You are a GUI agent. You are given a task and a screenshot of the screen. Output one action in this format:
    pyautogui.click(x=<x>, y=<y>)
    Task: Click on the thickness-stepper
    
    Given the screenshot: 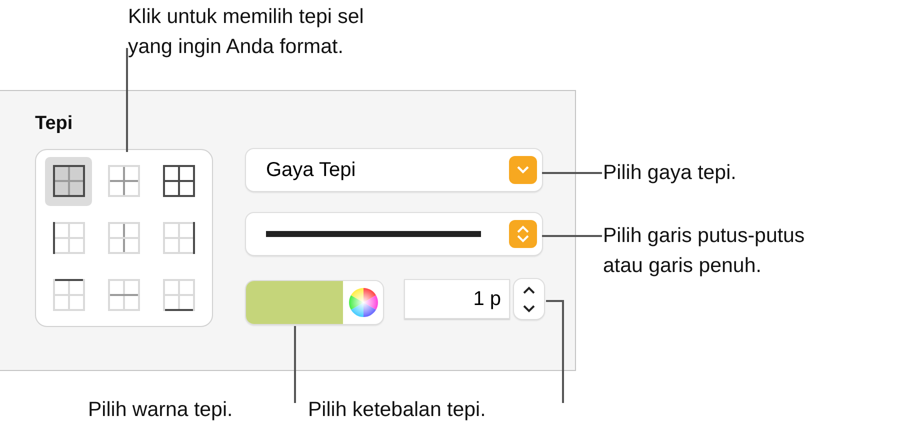 What is the action you would take?
    pyautogui.click(x=529, y=299)
    